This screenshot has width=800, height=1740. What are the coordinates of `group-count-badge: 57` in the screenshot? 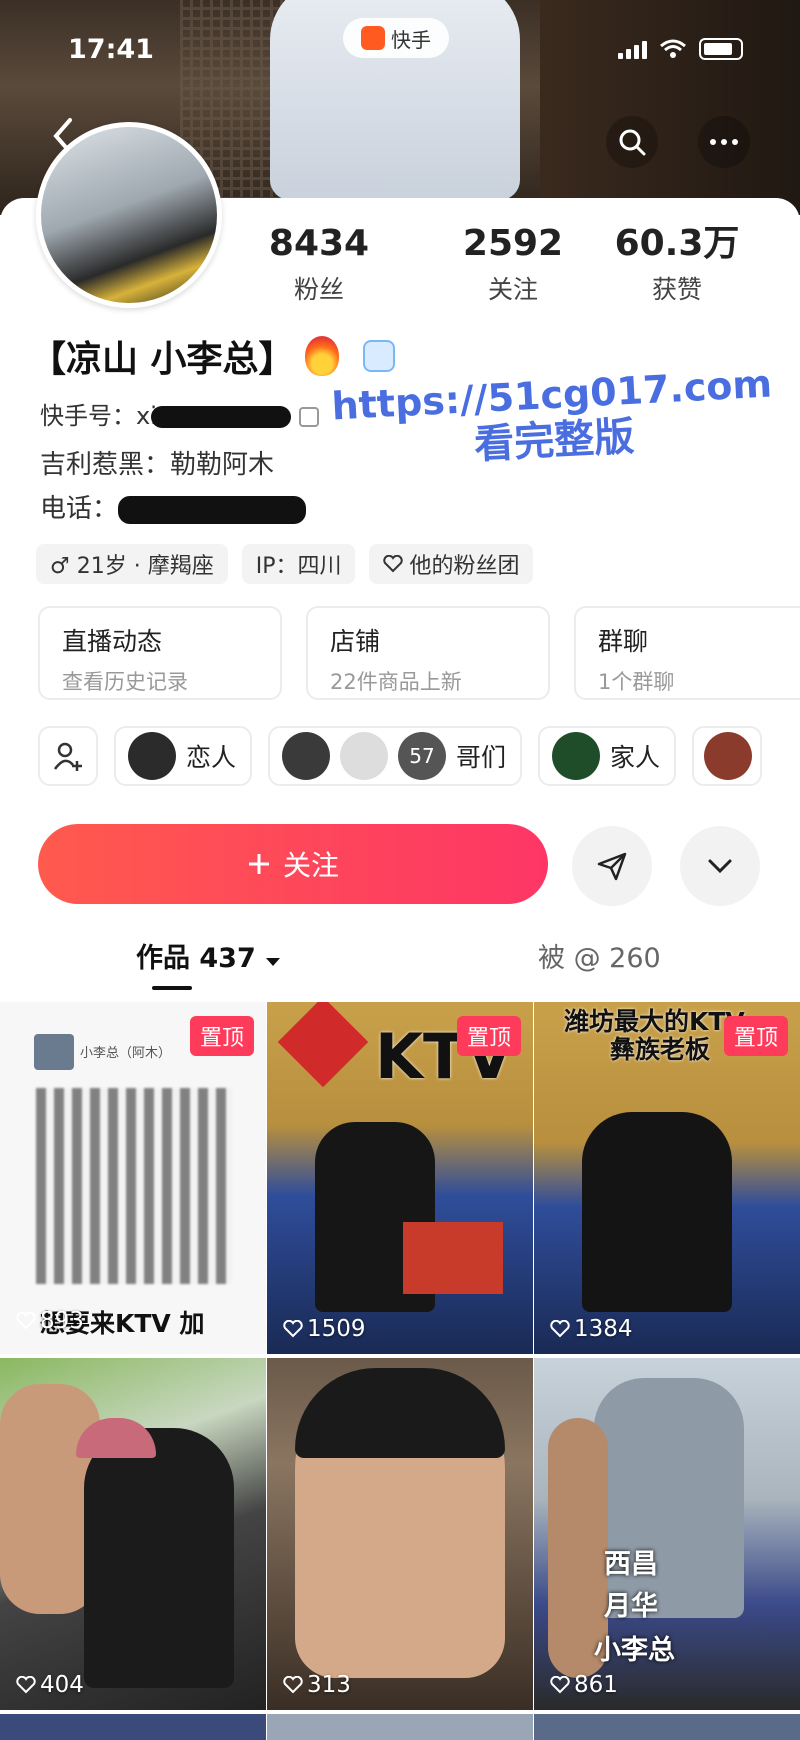 It's located at (422, 756).